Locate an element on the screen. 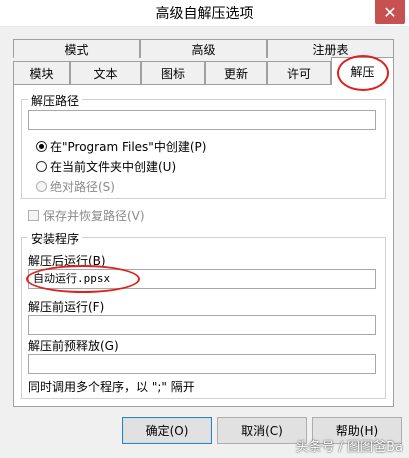 The image size is (409, 458). tab-label: 解压 is located at coordinates (362, 72).